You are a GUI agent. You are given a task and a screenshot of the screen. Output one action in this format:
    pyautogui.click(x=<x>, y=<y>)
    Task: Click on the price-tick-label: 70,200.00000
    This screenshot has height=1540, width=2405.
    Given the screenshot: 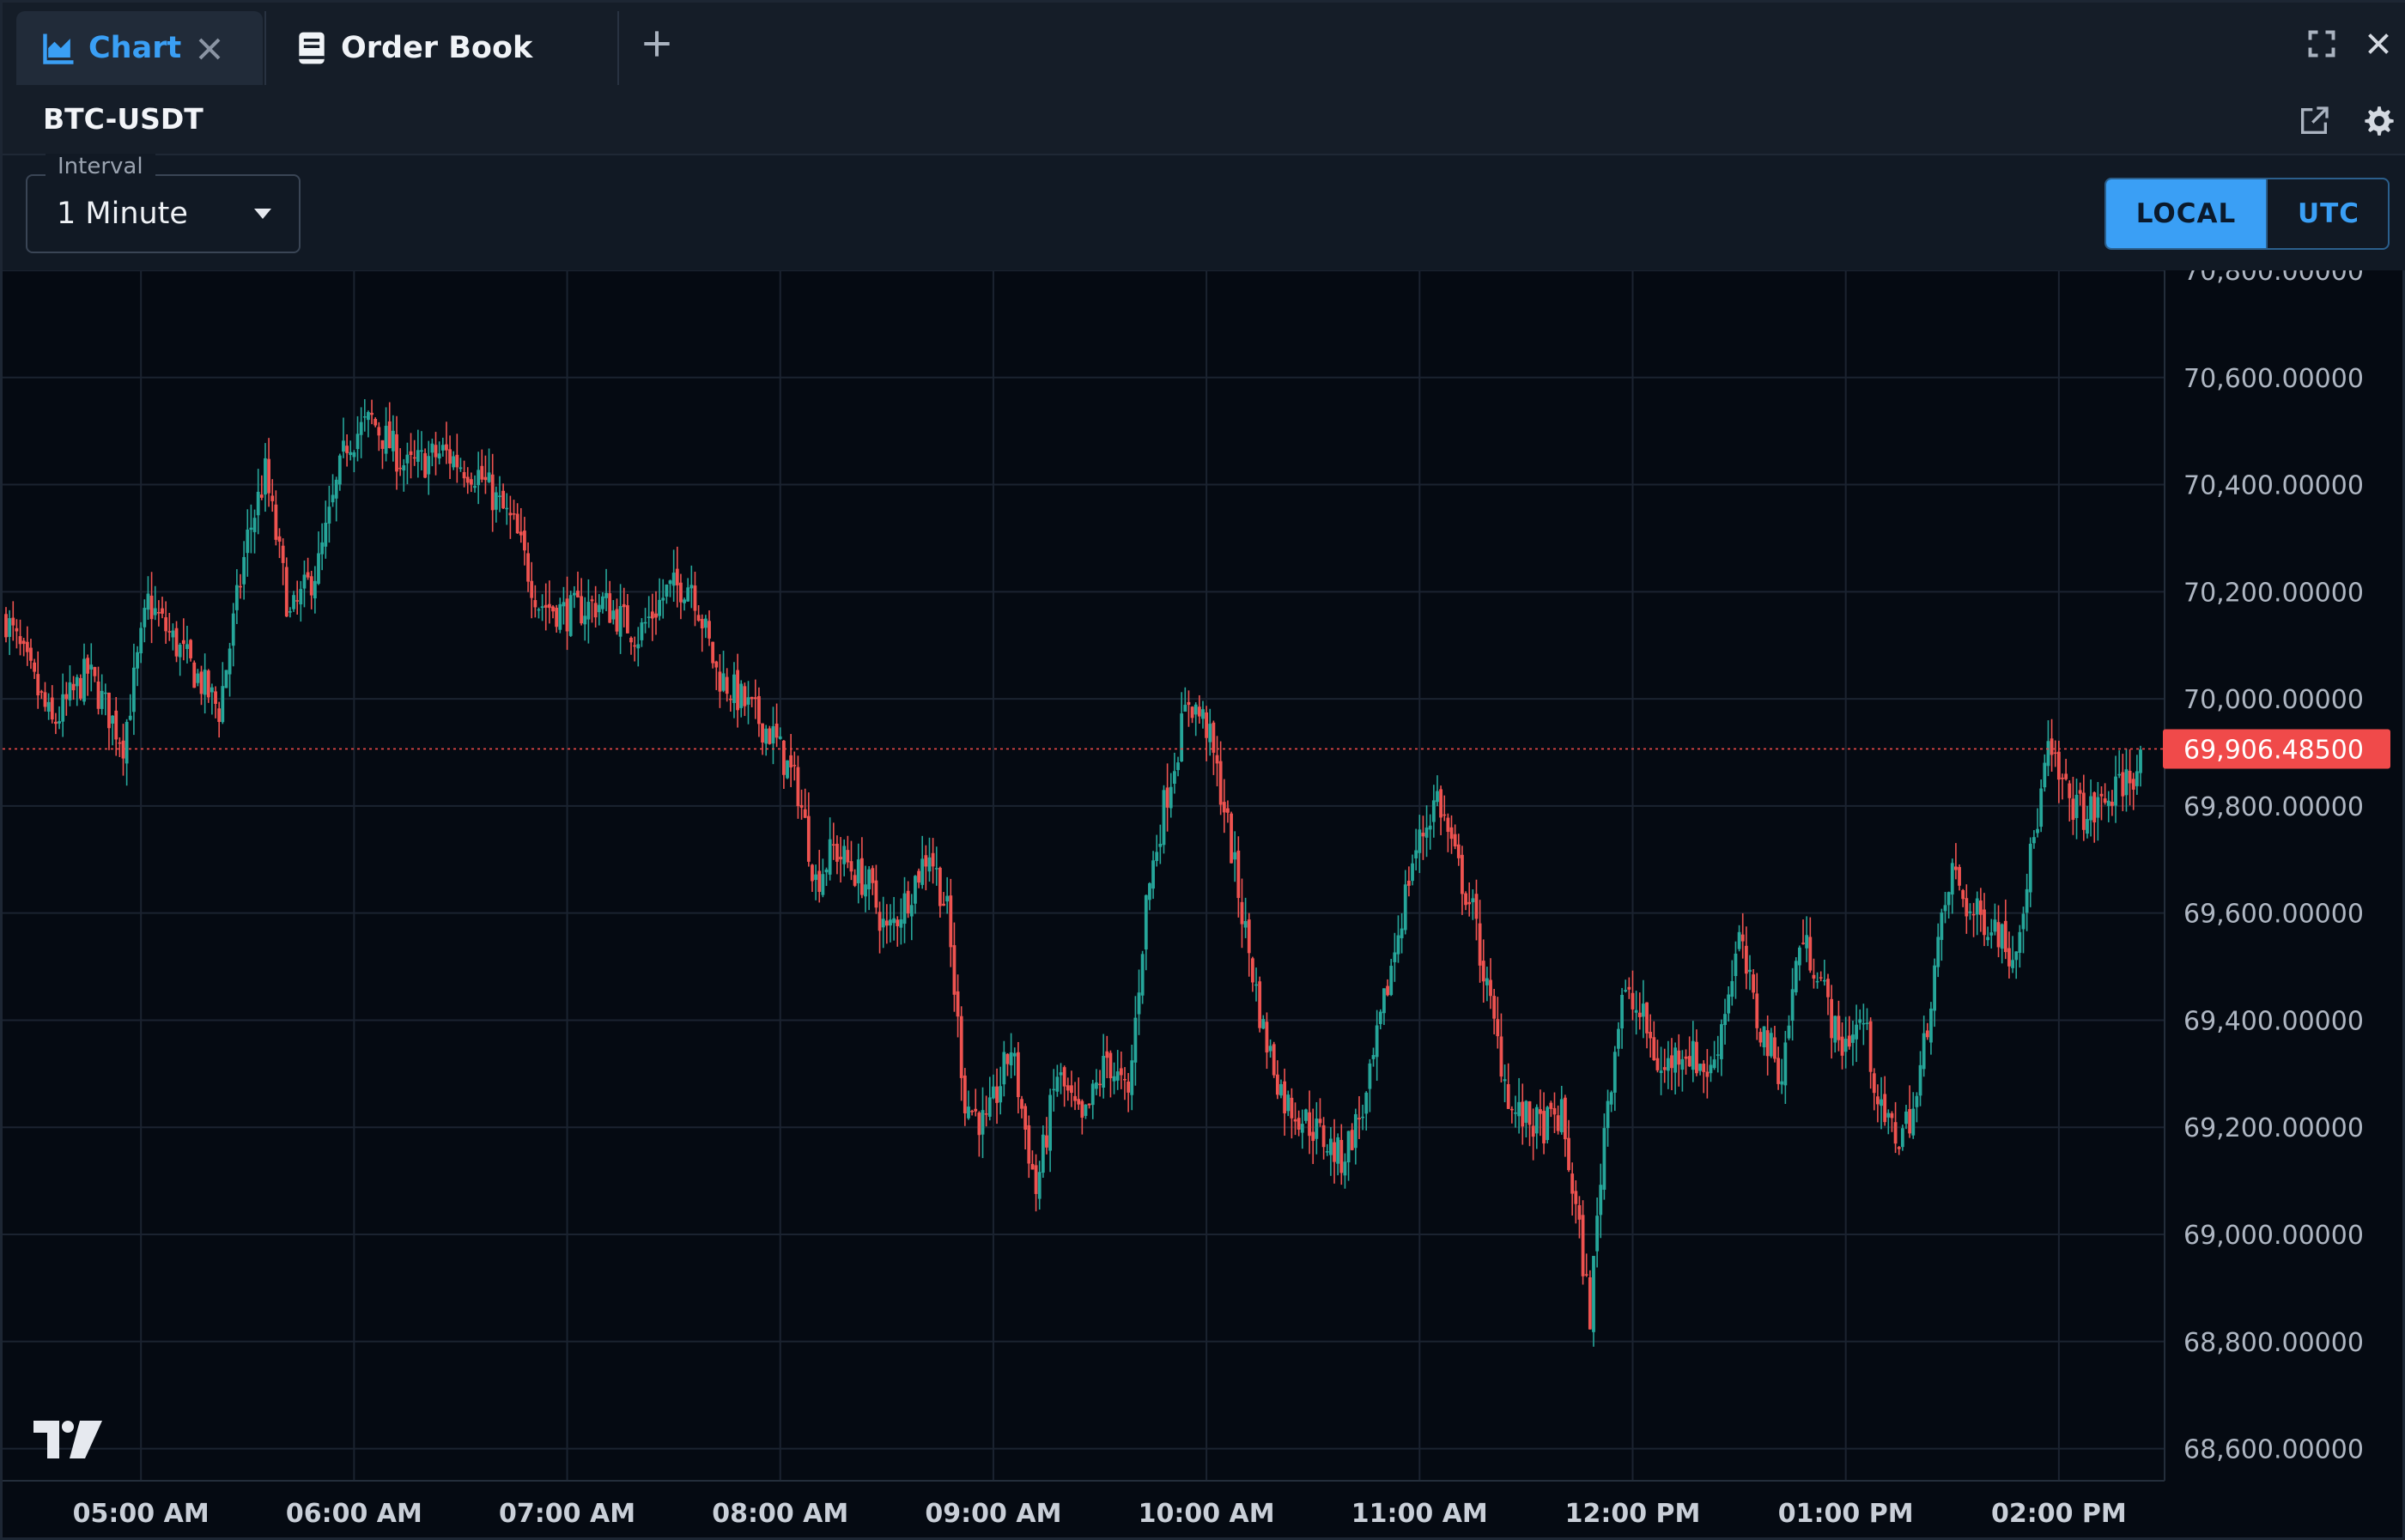 What is the action you would take?
    pyautogui.click(x=2273, y=593)
    